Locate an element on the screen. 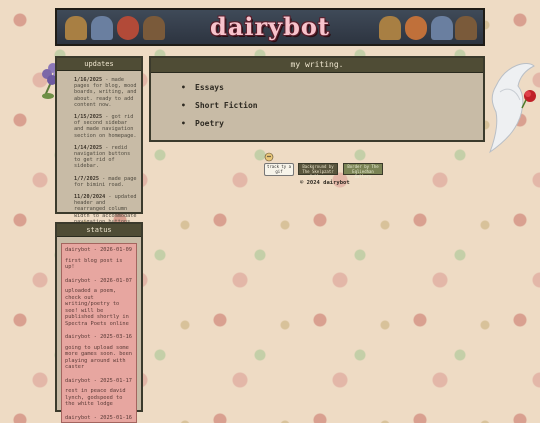 The image size is (540, 423). border-credit-badge: Border by The Eqliedhan Gallery is located at coordinates (363, 171).